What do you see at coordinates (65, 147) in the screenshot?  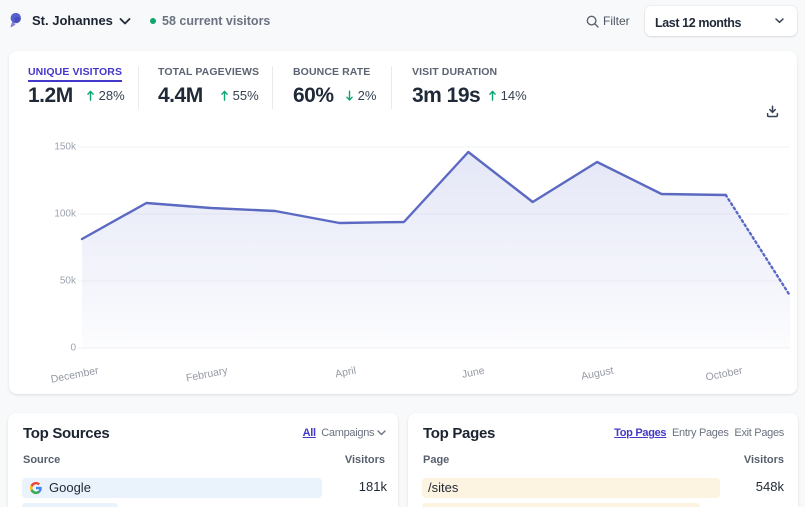 I see `svg-text: 150k` at bounding box center [65, 147].